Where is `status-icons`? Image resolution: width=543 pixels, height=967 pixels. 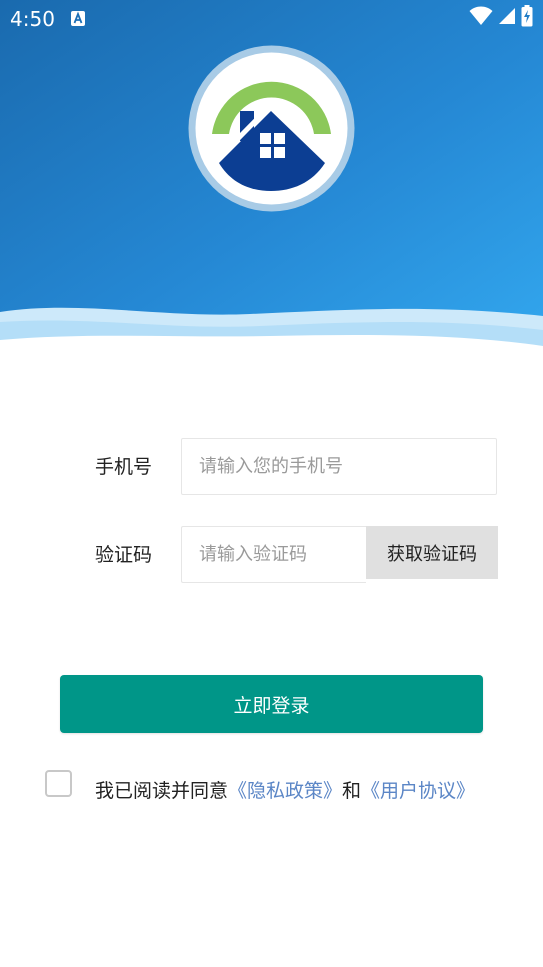 status-icons is located at coordinates (501, 18).